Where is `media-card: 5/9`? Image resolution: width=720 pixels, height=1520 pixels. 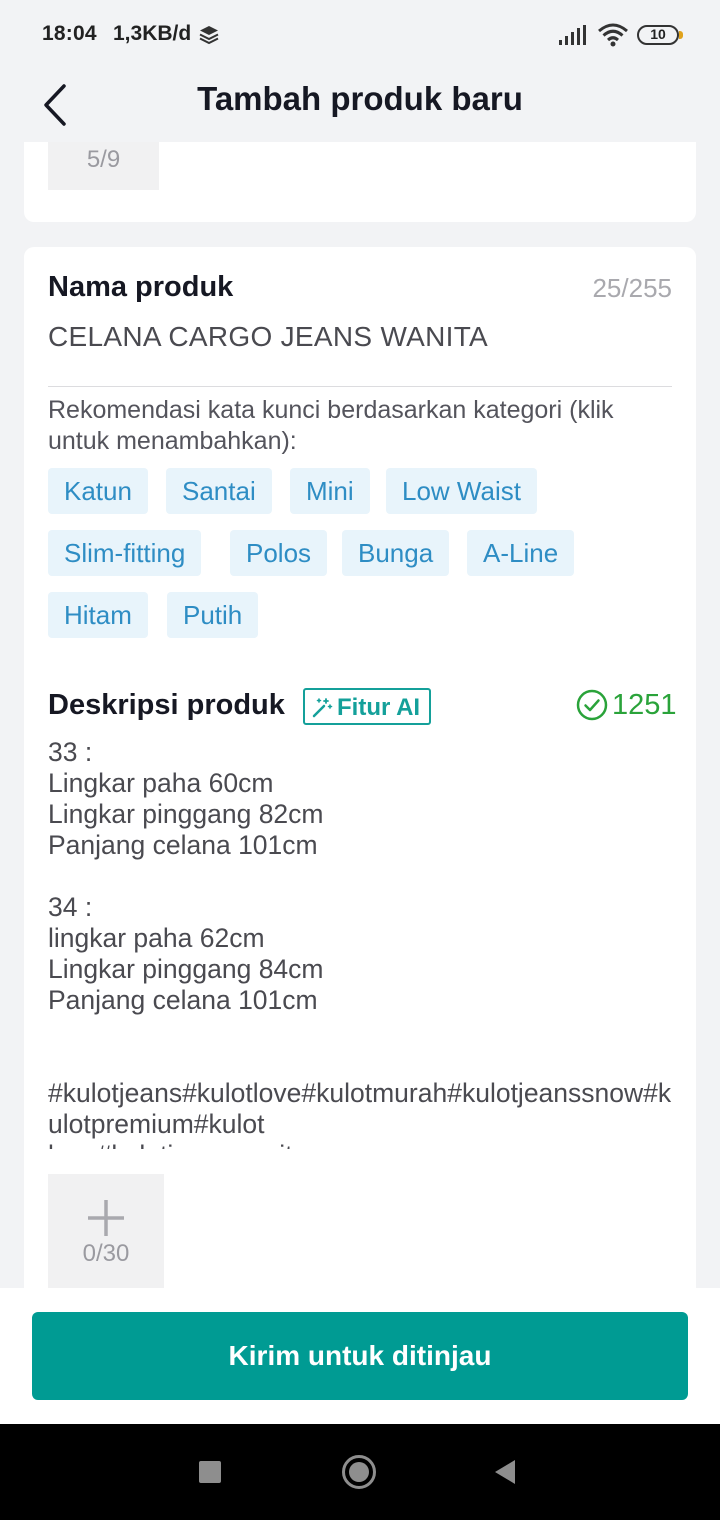
media-card: 5/9 is located at coordinates (360, 182).